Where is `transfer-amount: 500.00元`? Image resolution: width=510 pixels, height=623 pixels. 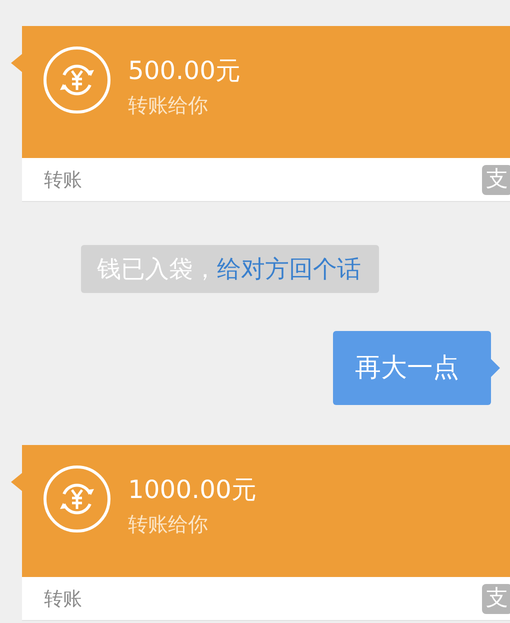
transfer-amount: 500.00元 is located at coordinates (184, 71).